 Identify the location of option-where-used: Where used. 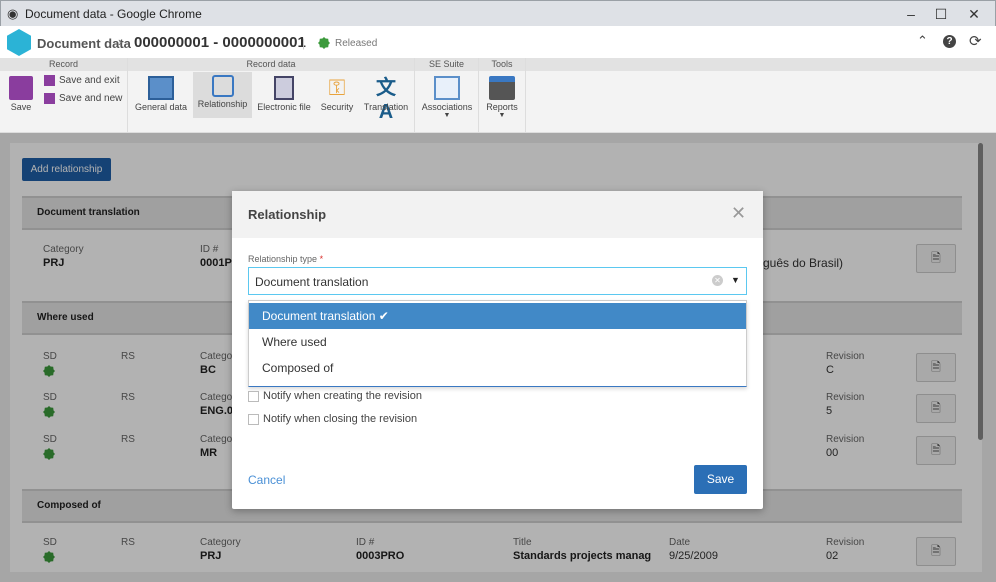
(497, 342).